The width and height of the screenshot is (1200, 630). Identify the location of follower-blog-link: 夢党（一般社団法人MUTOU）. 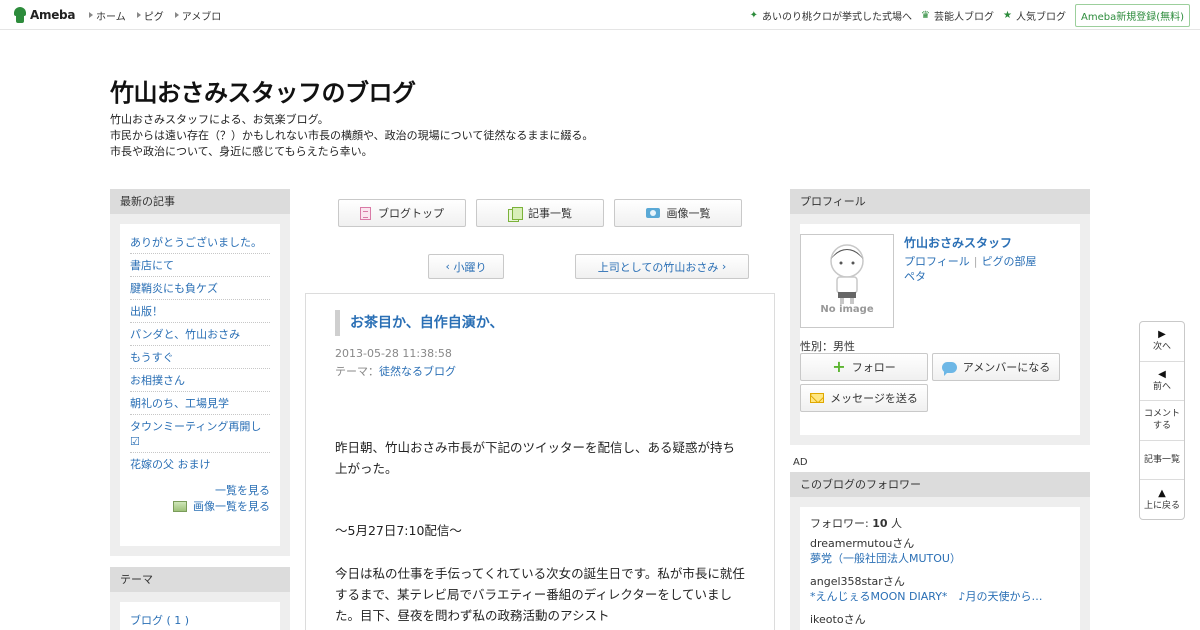
(938, 558).